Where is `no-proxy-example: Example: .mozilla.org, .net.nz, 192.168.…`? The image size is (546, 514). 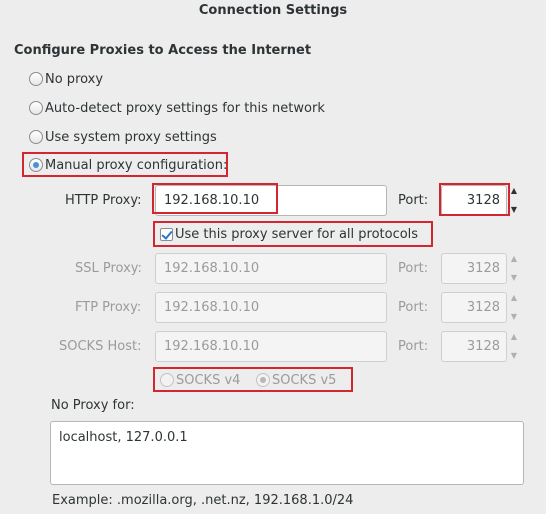 no-proxy-example: Example: .mozilla.org, .net.nz, 192.168.… is located at coordinates (203, 500).